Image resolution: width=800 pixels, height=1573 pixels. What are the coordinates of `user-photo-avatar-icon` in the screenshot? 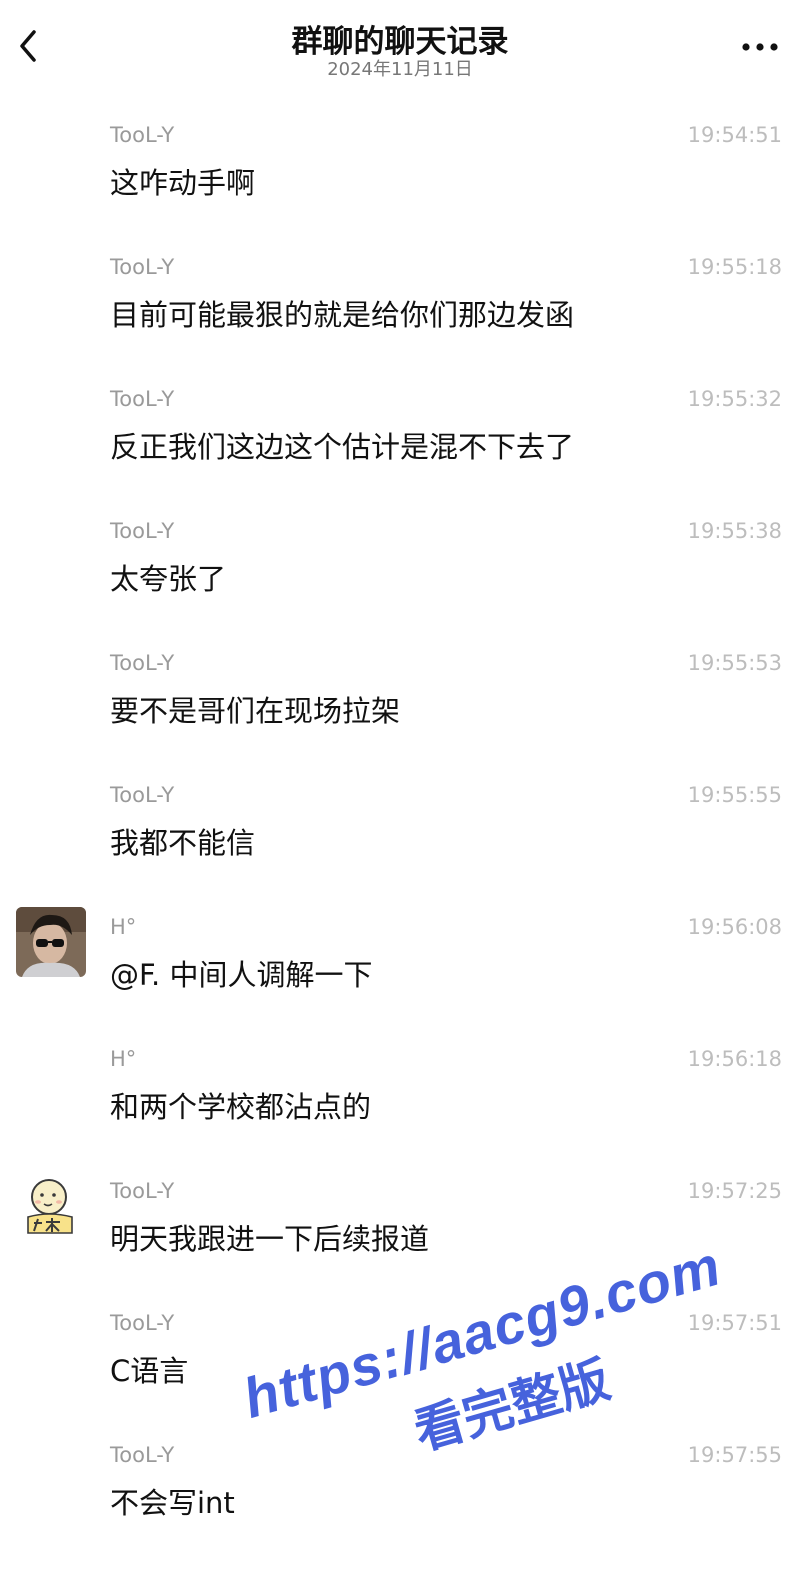 It's located at (51, 942).